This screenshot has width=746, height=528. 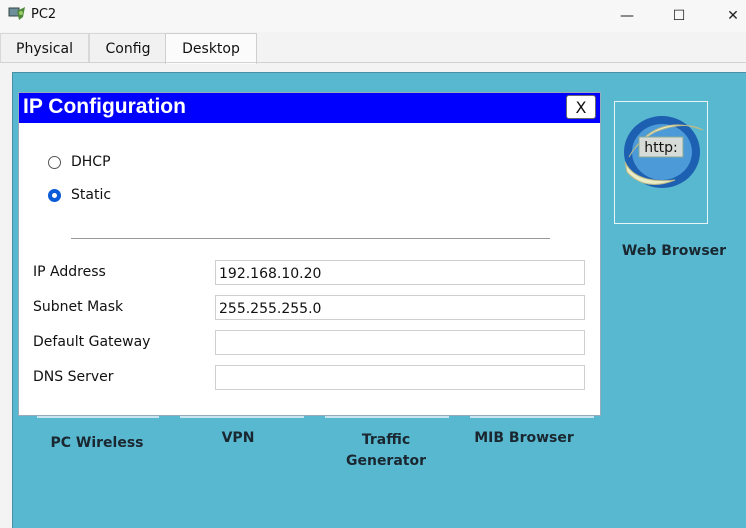 I want to click on subnet-mask-input, so click(x=400, y=307).